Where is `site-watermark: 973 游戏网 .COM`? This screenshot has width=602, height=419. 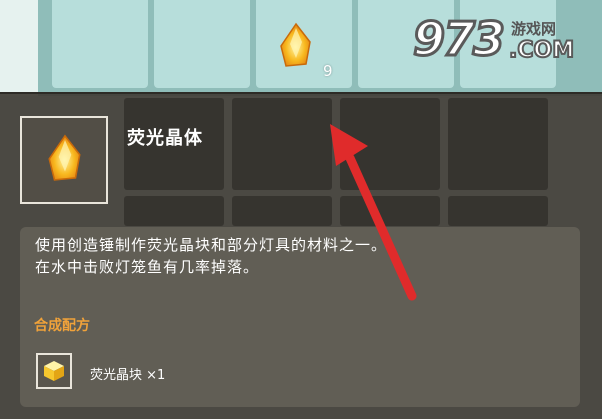 site-watermark: 973 游戏网 .COM is located at coordinates (499, 38).